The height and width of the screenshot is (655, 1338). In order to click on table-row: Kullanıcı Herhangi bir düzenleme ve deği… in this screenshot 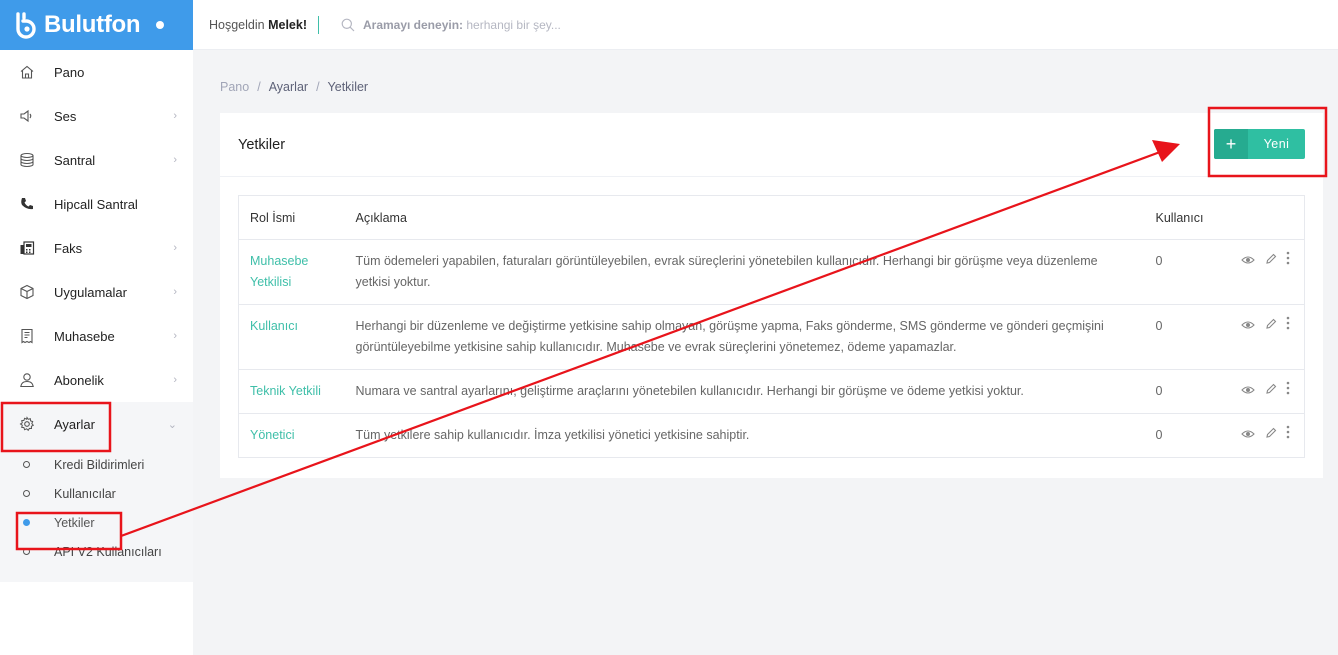, I will do `click(771, 337)`.